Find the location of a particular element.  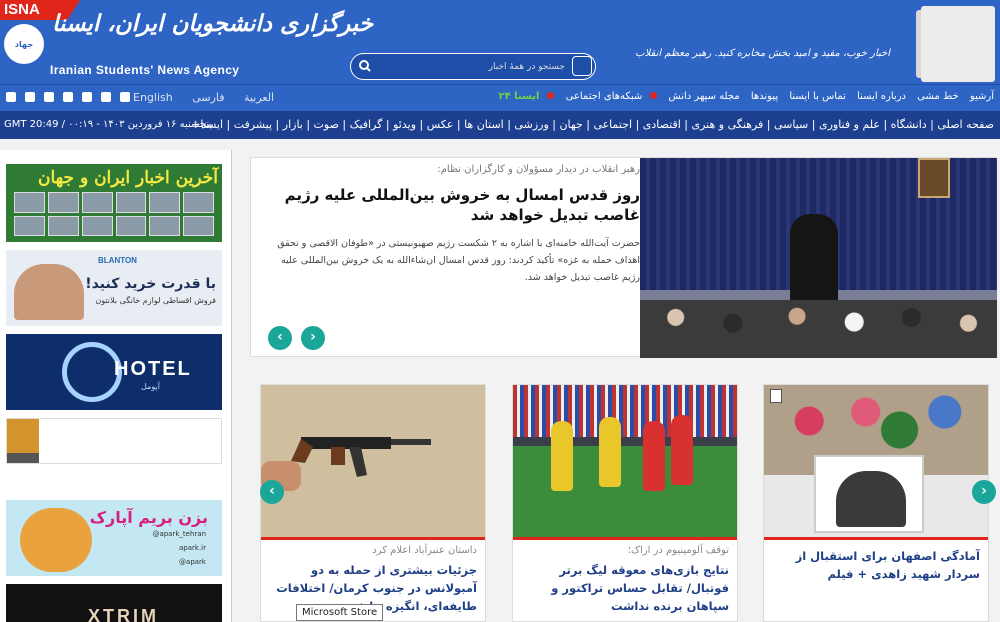

nav-about: درباره ایسنا is located at coordinates (881, 96).